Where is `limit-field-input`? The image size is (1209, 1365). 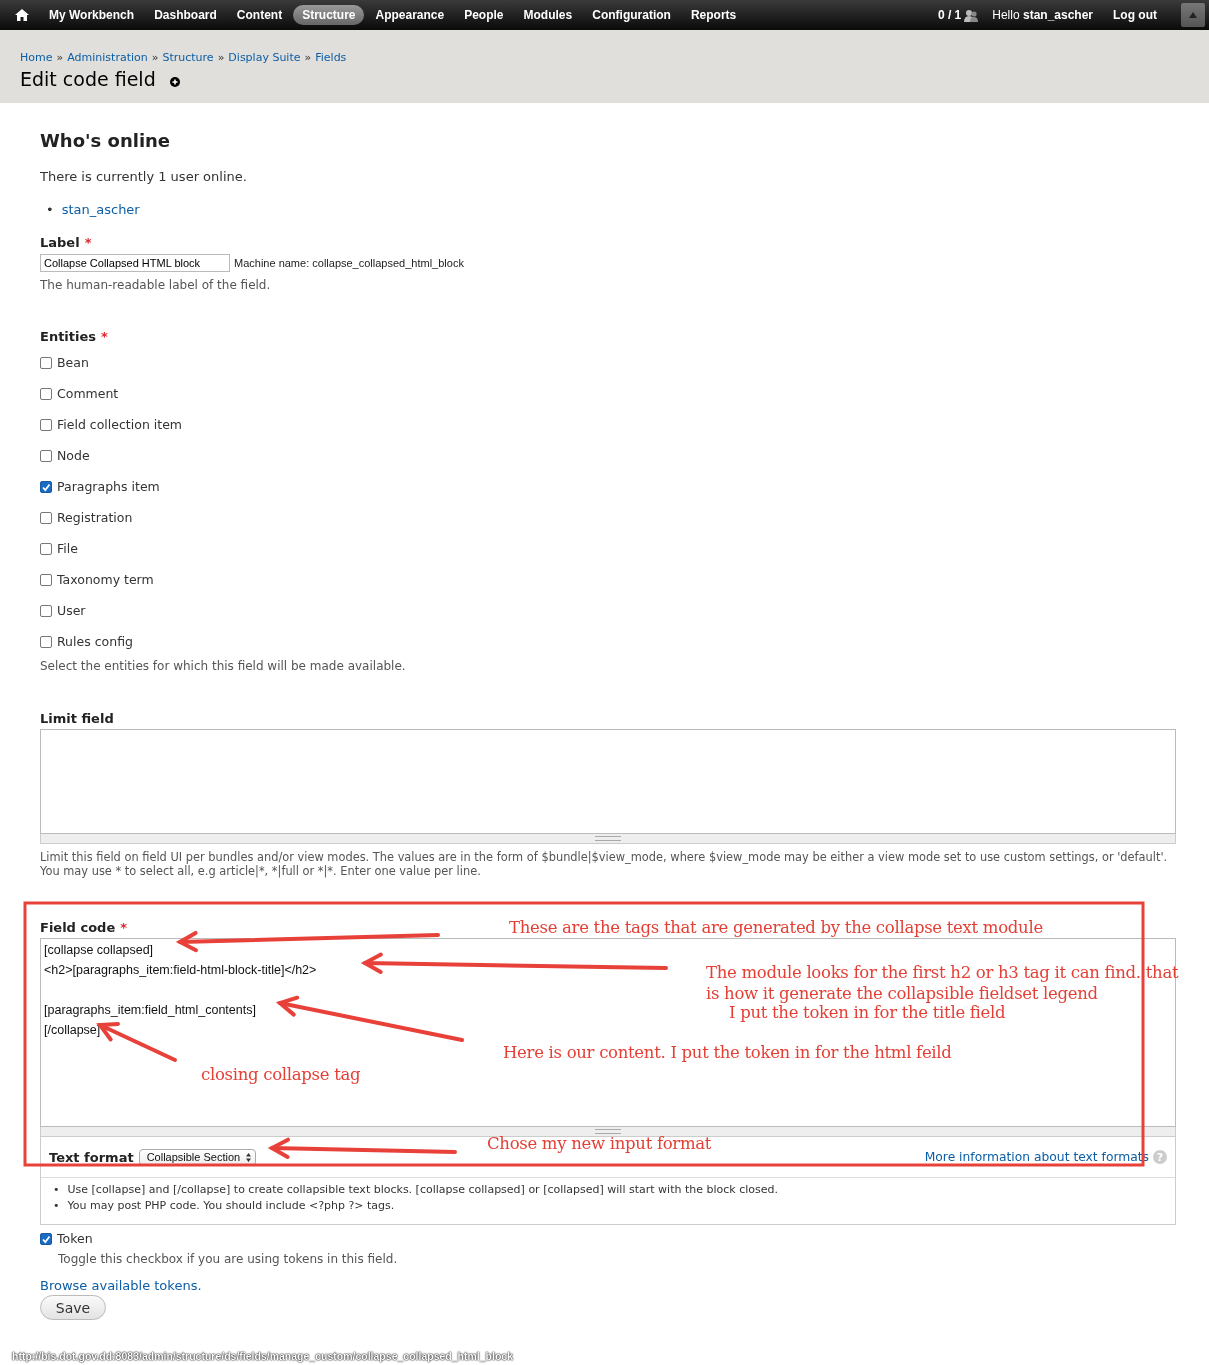
limit-field-input is located at coordinates (608, 781).